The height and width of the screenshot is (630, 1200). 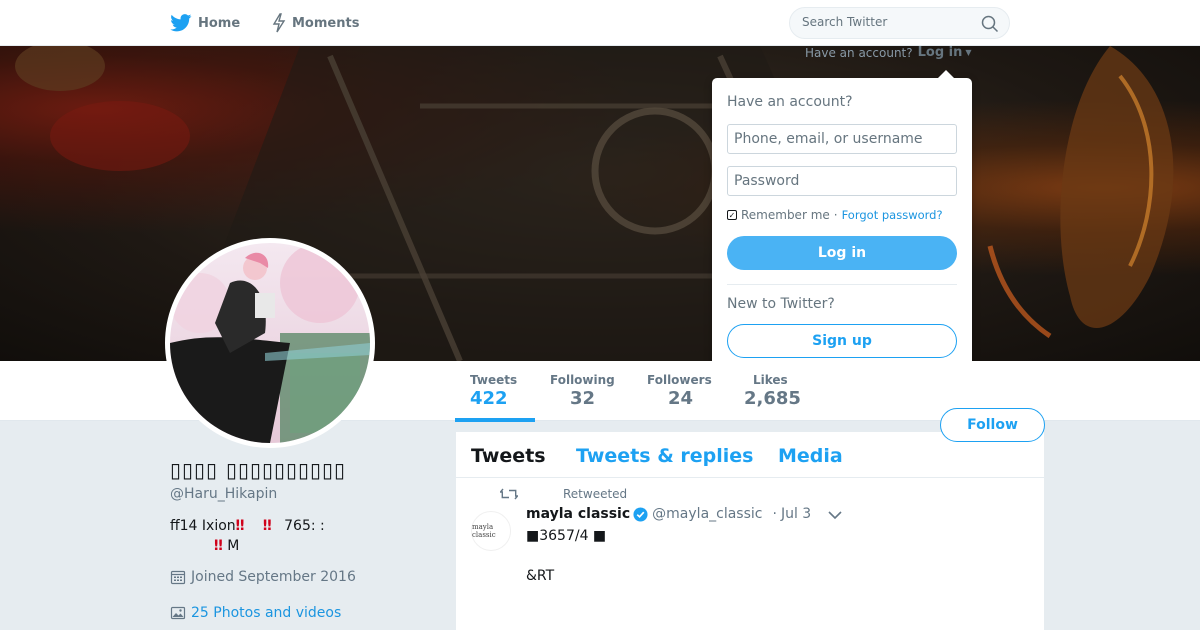 What do you see at coordinates (258, 470) in the screenshot?
I see `profile-fullname: ▯▯▯▯ ▯▯▯▯▯▯▯▯▯▯` at bounding box center [258, 470].